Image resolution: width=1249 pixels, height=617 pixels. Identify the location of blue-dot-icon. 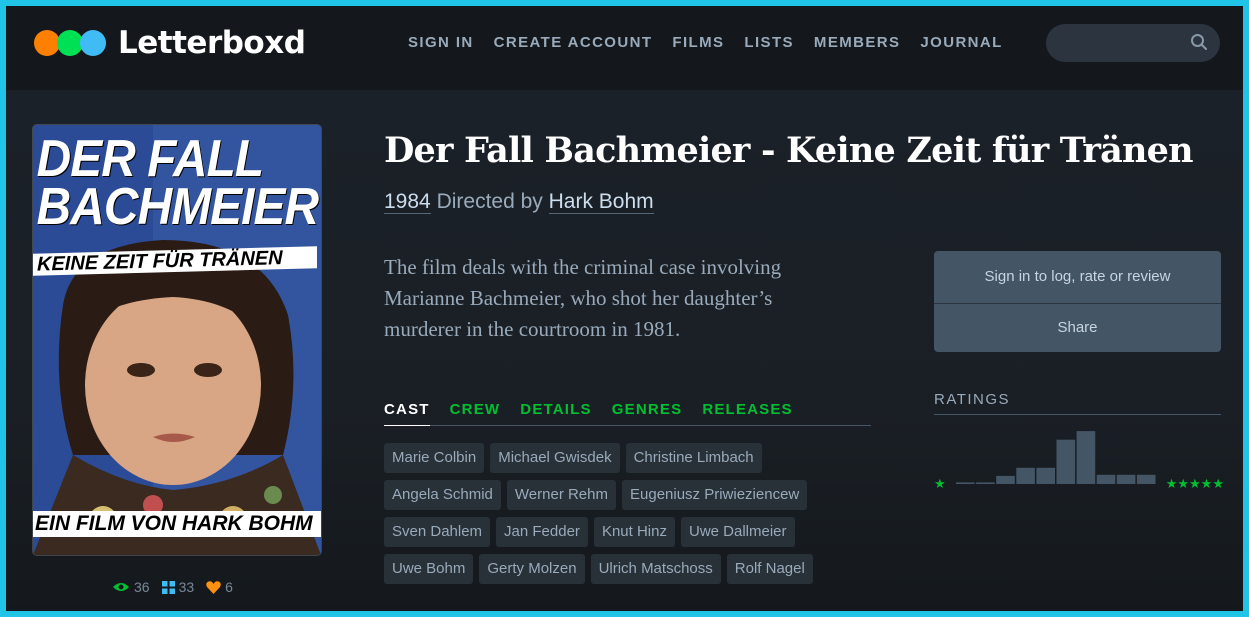
(93, 43).